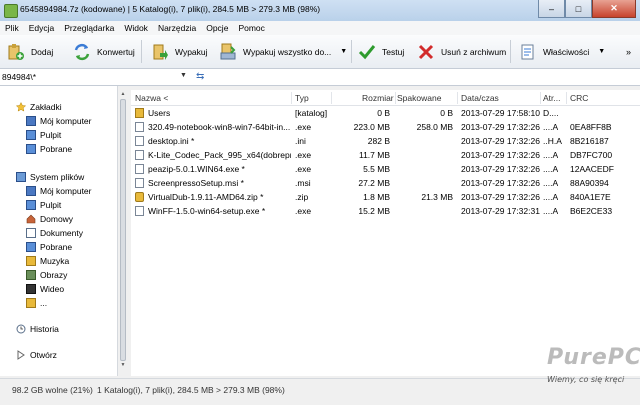 Image resolution: width=640 pixels, height=405 pixels. Describe the element at coordinates (561, 51) in the screenshot. I see `properties-button: Właściwości ▼` at that location.